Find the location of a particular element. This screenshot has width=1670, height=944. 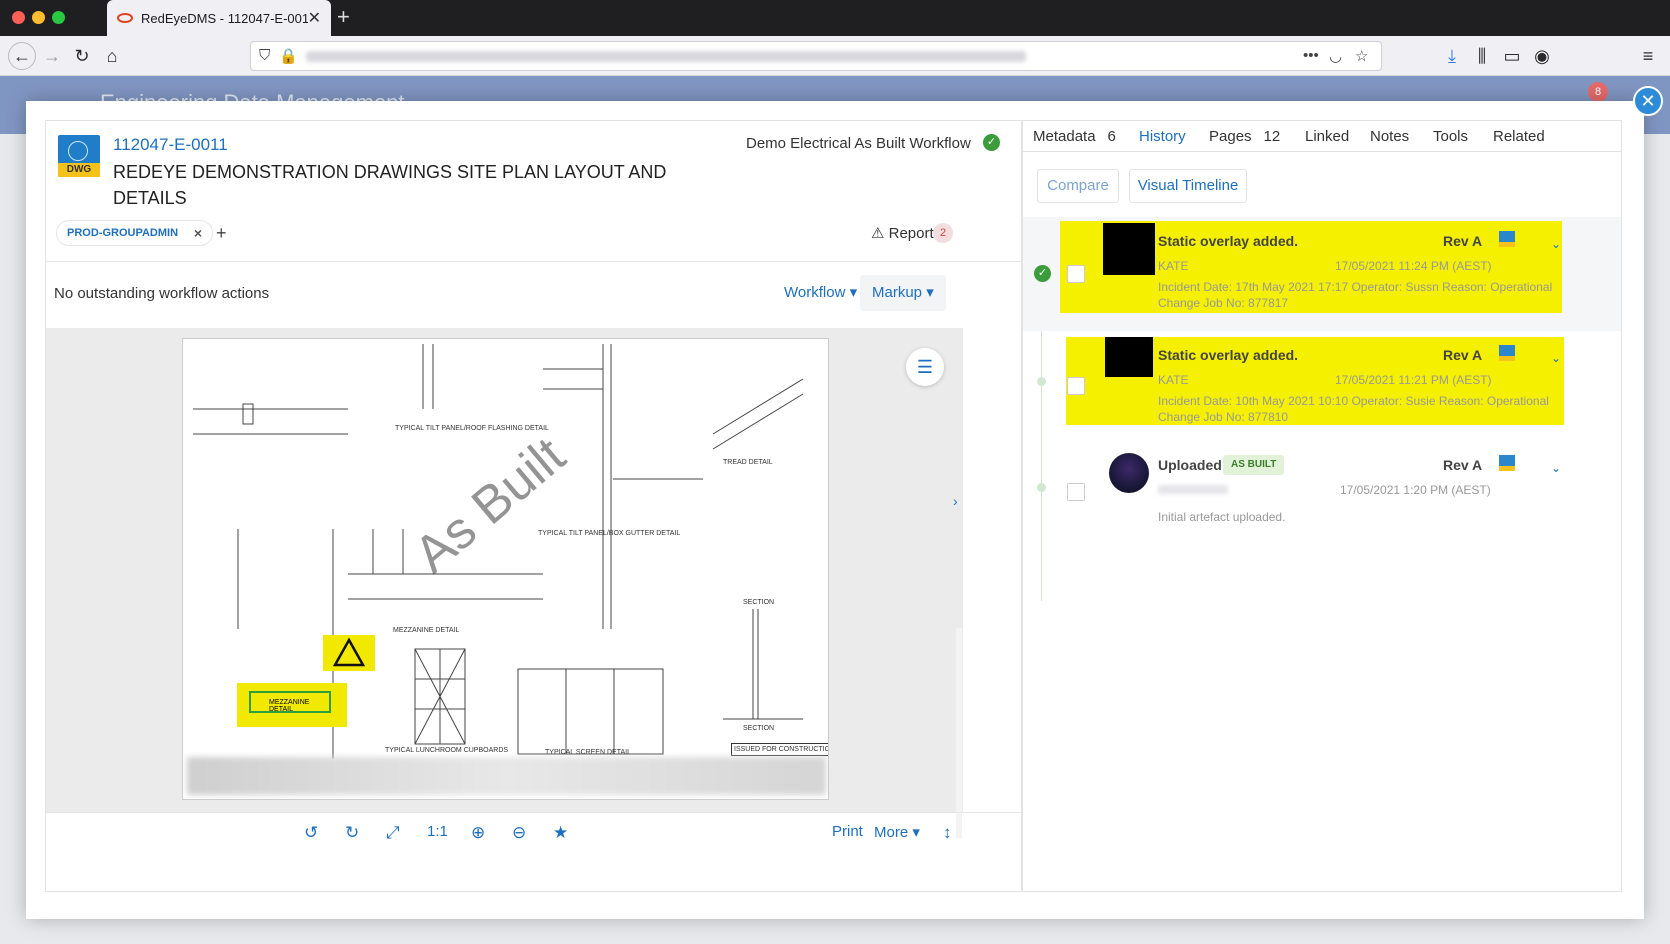

new-tab-button: + is located at coordinates (343, 17).